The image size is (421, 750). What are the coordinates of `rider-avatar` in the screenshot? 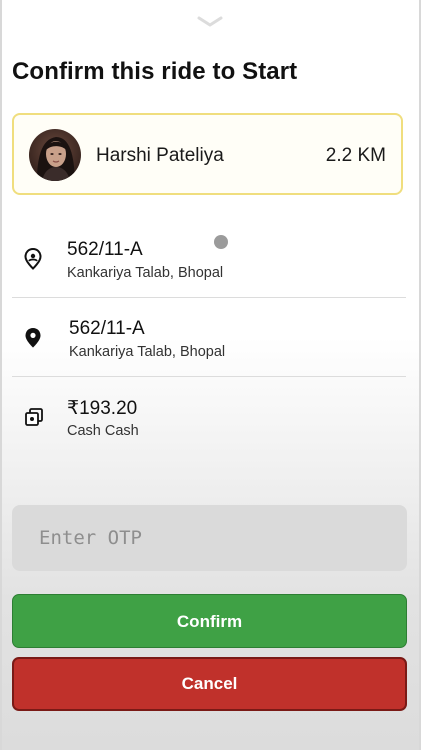 It's located at (55, 155).